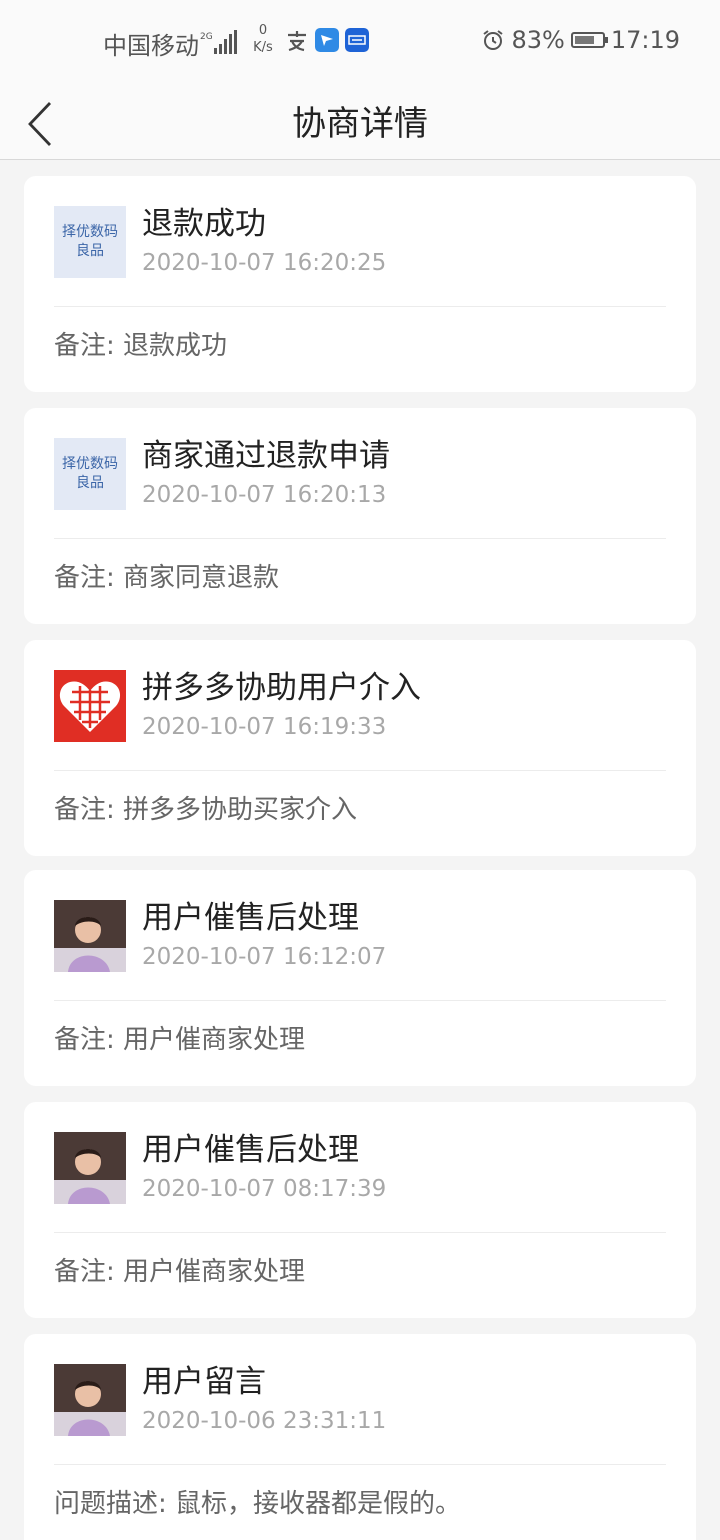 The height and width of the screenshot is (1540, 720). What do you see at coordinates (167, 578) in the screenshot?
I see `record-note: 备注: 商家同意退款` at bounding box center [167, 578].